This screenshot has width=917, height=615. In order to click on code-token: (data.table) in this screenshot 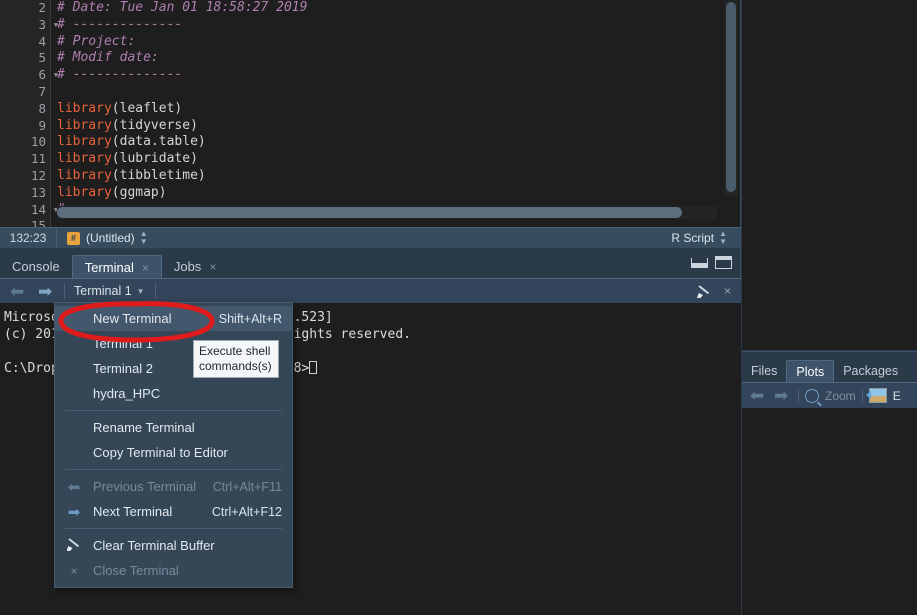, I will do `click(158, 142)`.